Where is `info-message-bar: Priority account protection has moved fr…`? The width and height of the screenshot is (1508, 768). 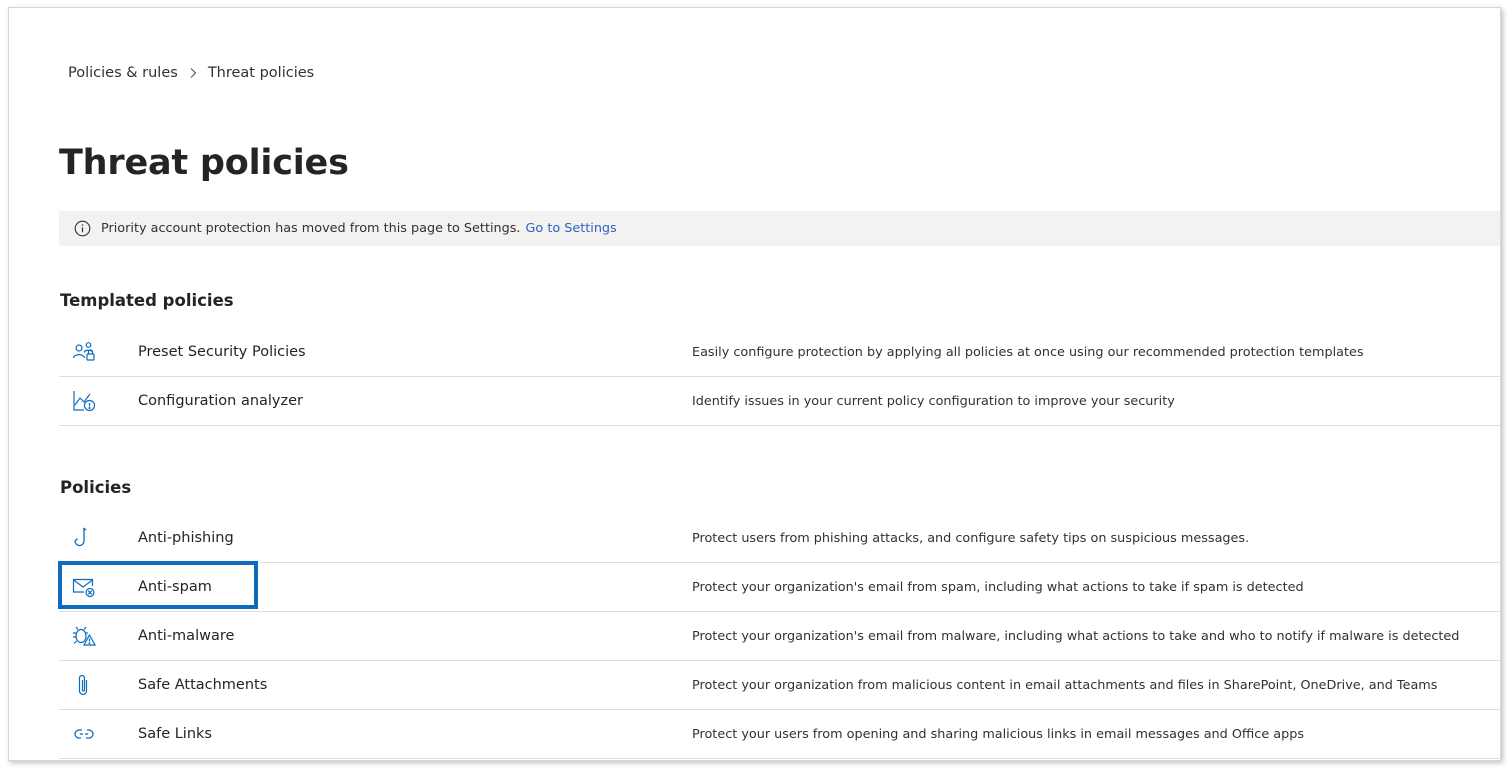
info-message-bar: Priority account protection has moved fr… is located at coordinates (779, 228).